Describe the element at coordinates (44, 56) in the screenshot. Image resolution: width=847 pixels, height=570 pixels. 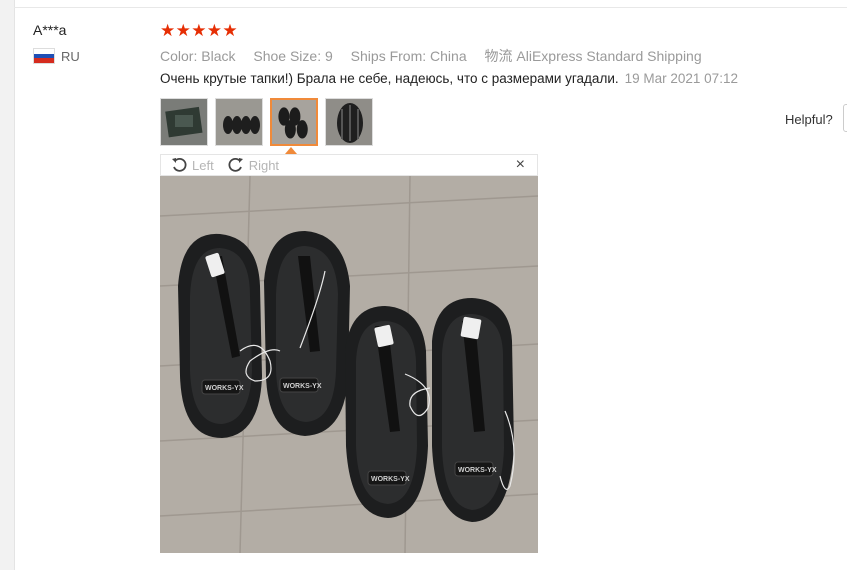
I see `russia-flag-icon` at that location.